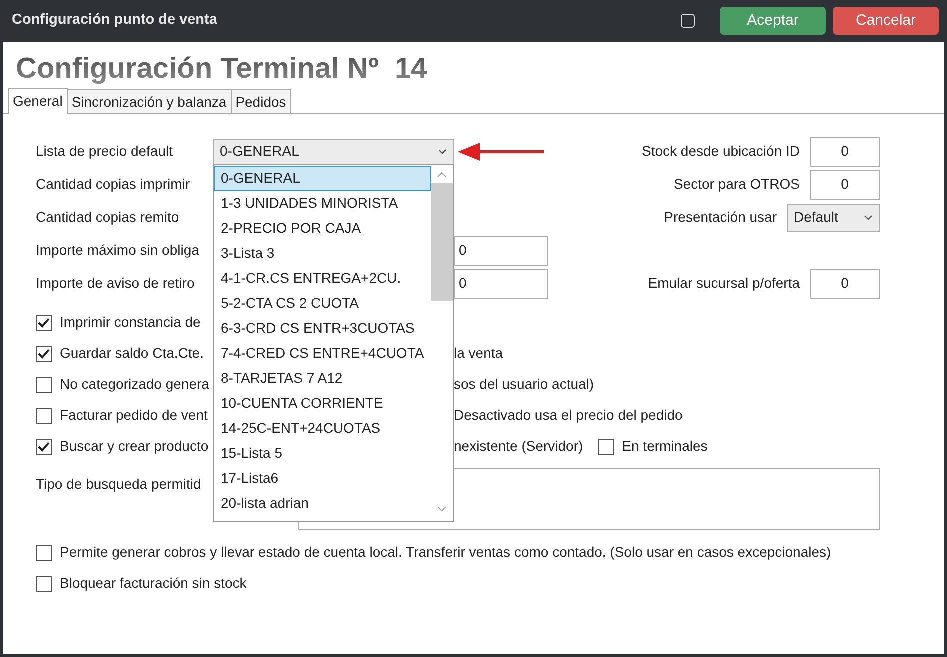  I want to click on dropdown-option: 10-CUENTA CORRIENTE, so click(322, 403).